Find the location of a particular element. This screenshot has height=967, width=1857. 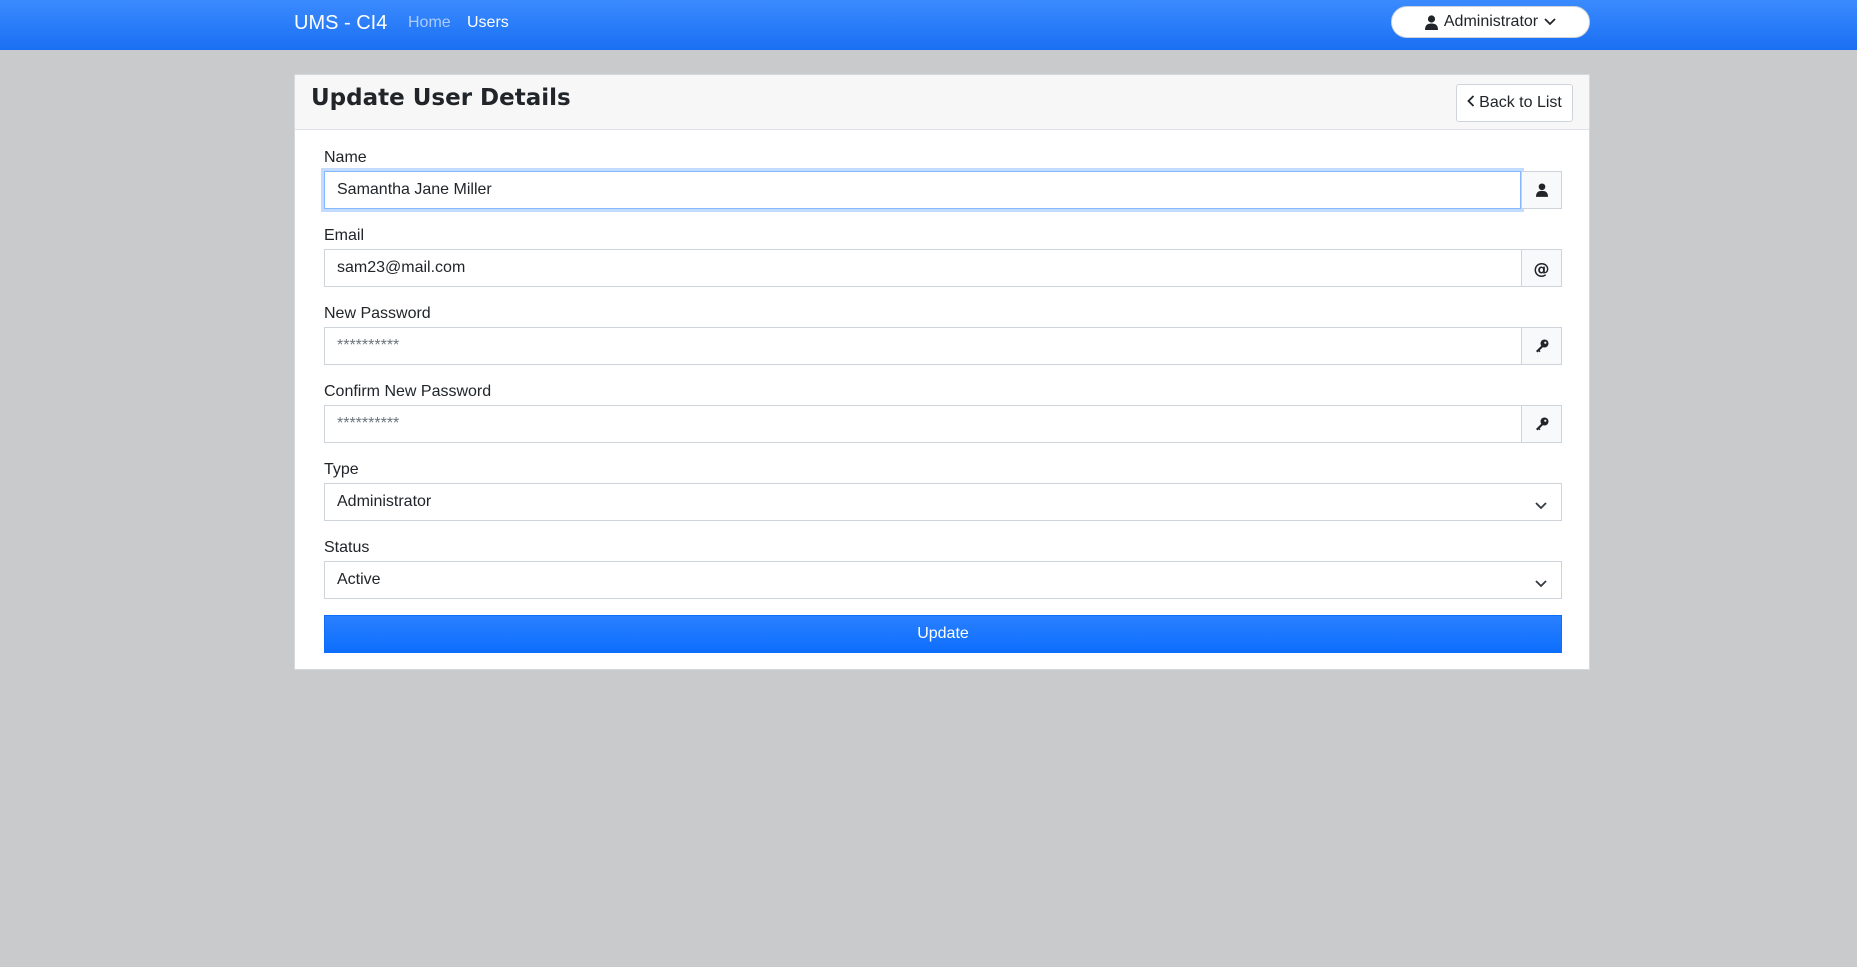

new-password-input-group is located at coordinates (943, 346).